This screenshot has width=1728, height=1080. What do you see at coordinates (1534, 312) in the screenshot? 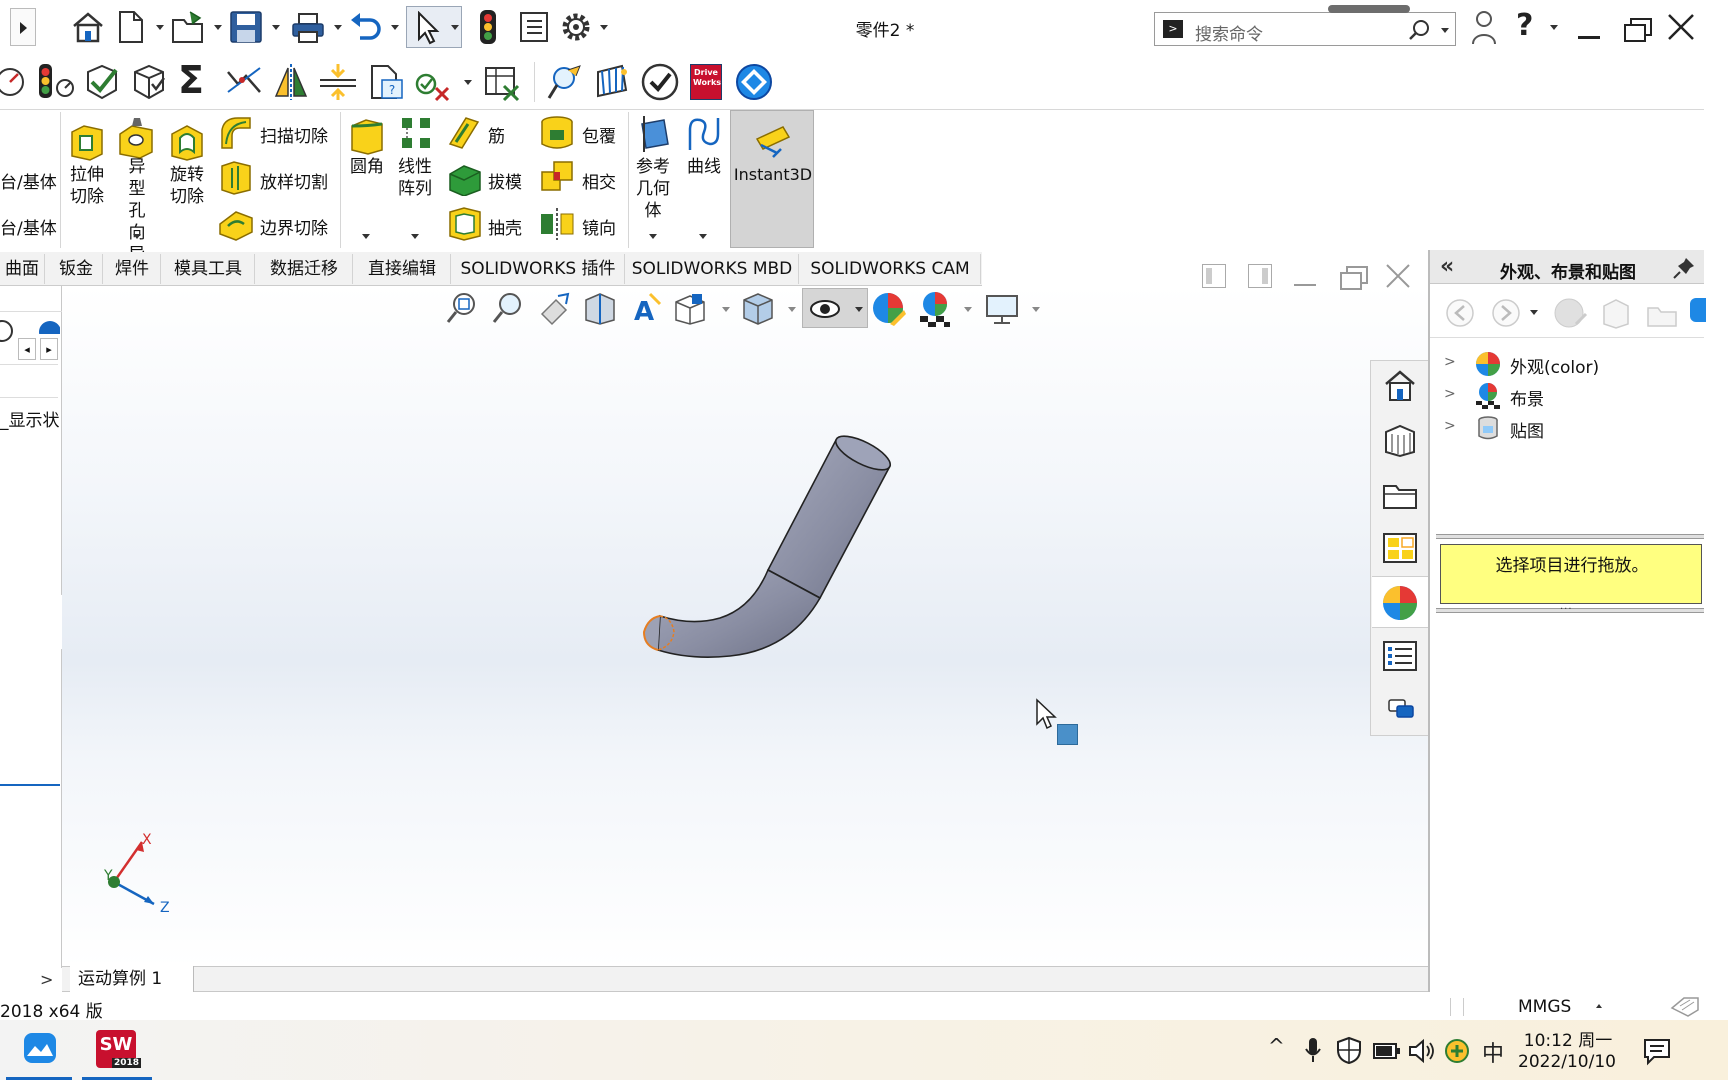
I see `forward-dropdown` at bounding box center [1534, 312].